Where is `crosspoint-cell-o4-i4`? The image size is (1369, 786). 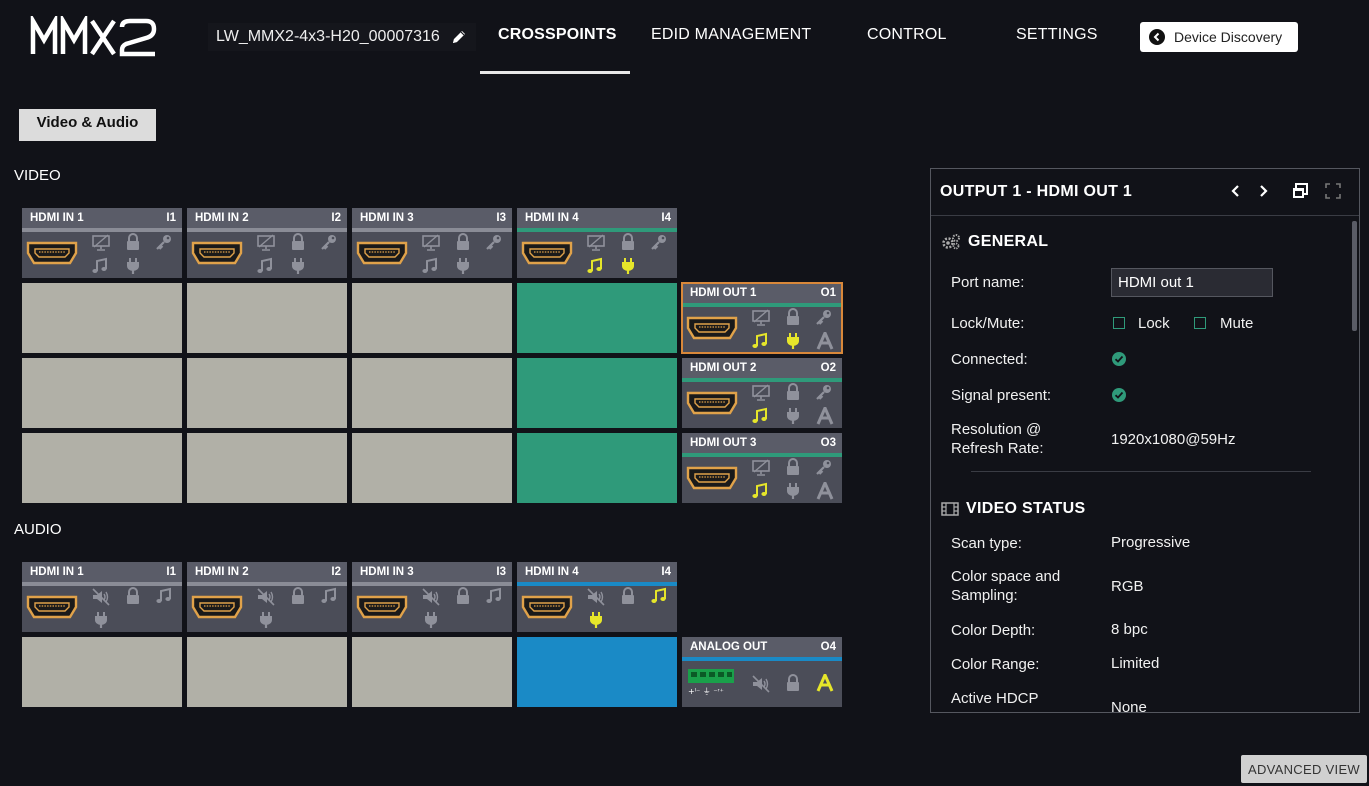
crosspoint-cell-o4-i4 is located at coordinates (597, 672).